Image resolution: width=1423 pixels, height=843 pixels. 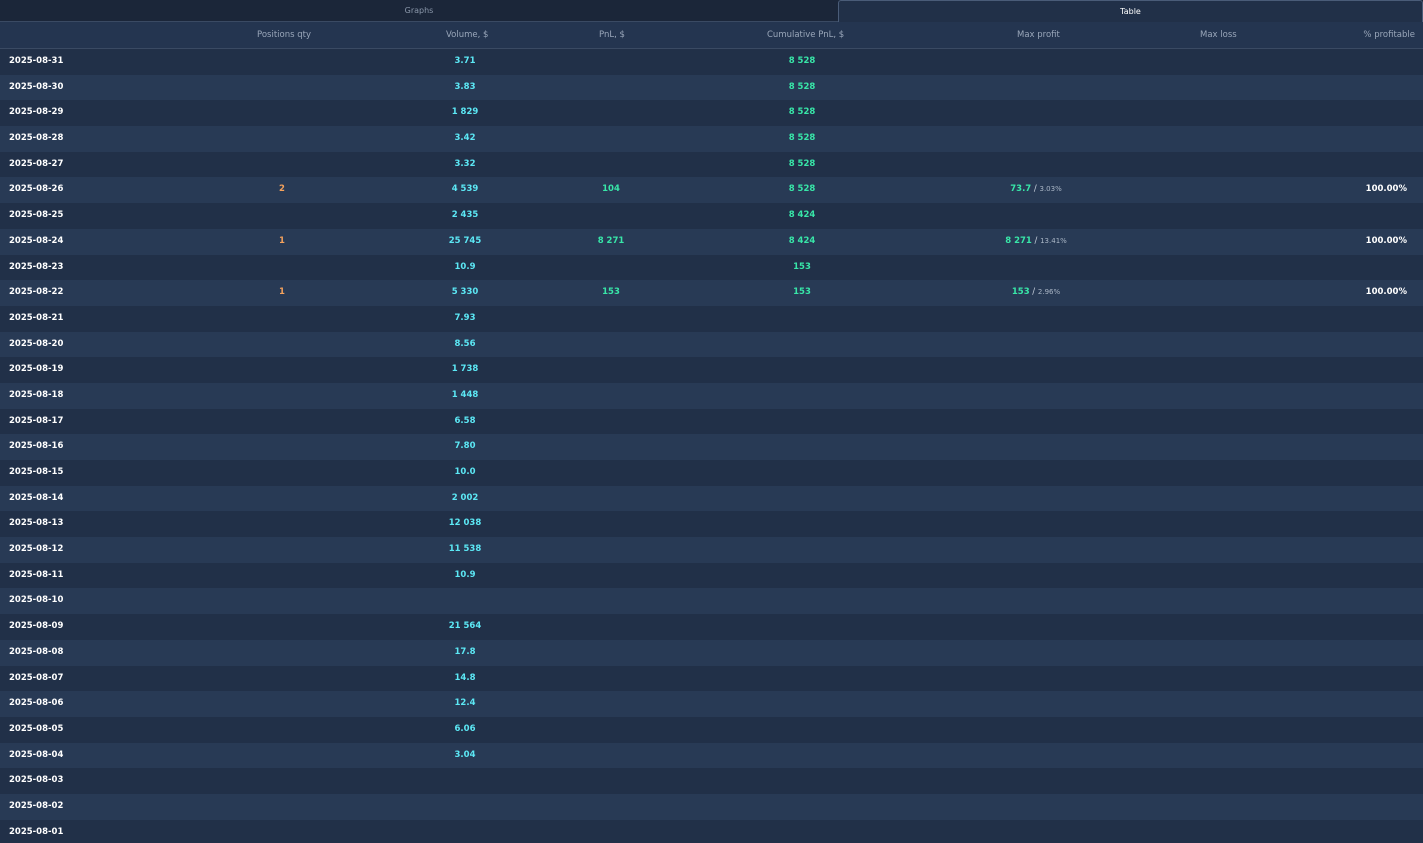 What do you see at coordinates (1218, 35) in the screenshot?
I see `header-max-loss: Max loss` at bounding box center [1218, 35].